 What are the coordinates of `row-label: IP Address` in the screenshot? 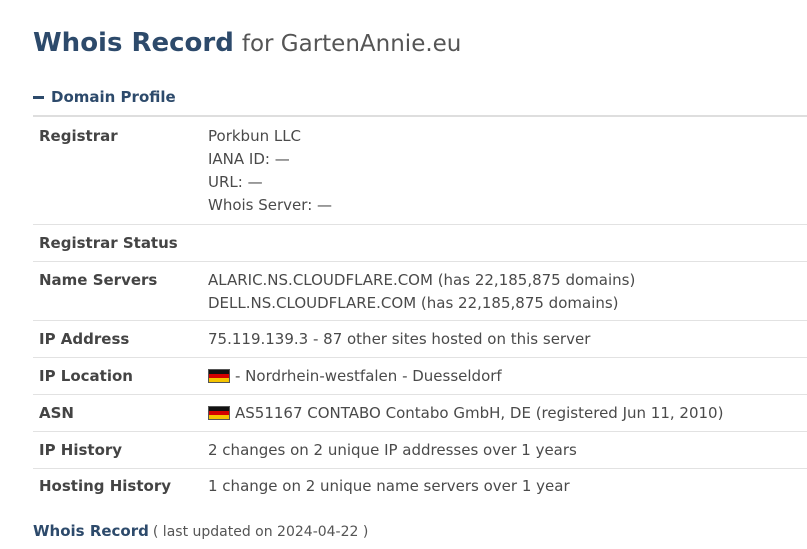 It's located at (84, 339).